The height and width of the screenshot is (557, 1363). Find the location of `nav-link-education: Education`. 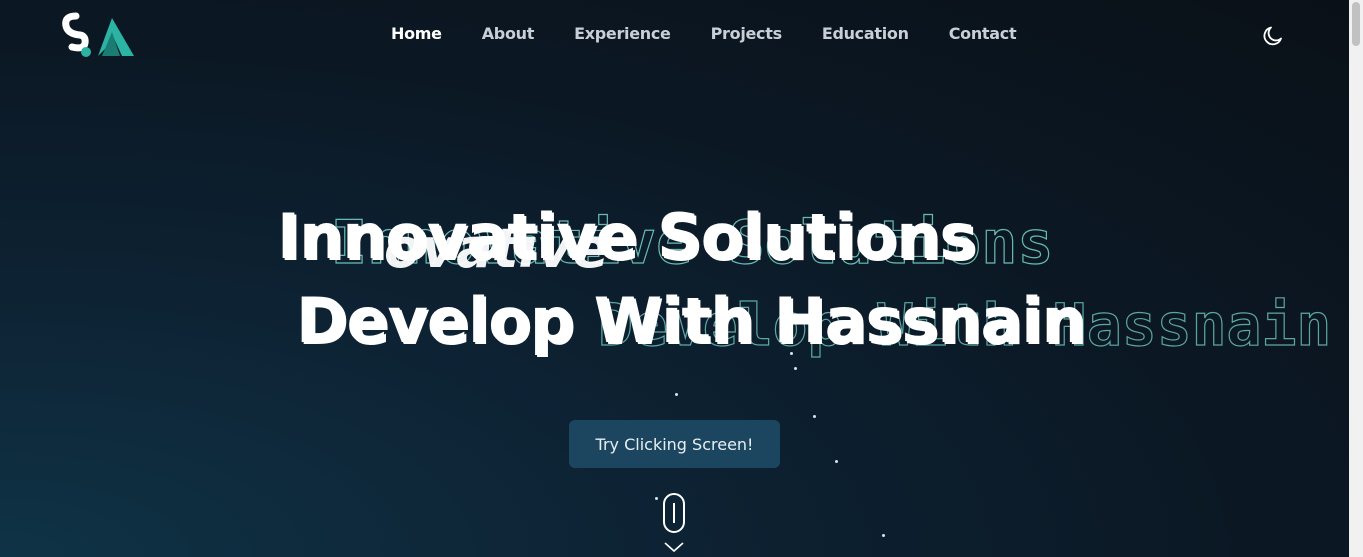

nav-link-education: Education is located at coordinates (865, 33).